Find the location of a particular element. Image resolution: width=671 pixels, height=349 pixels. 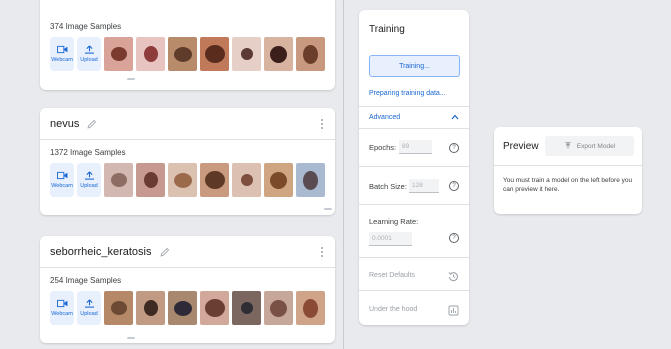

chevron-up-icon is located at coordinates (455, 117).